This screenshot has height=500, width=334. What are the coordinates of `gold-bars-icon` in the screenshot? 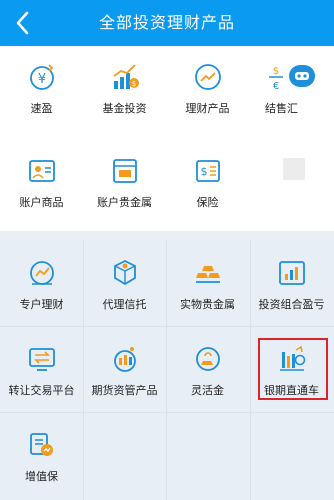 It's located at (207, 274).